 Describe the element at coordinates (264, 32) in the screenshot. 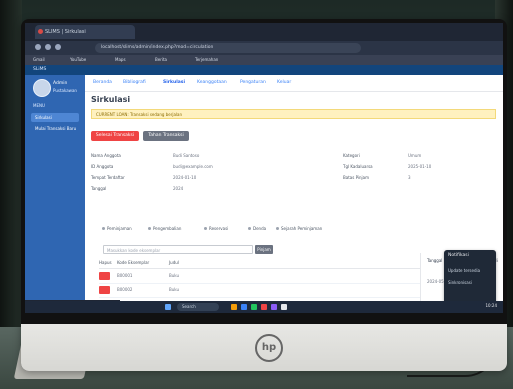

I see `browser-titlebar: SLIMS | Sirkulasi` at that location.